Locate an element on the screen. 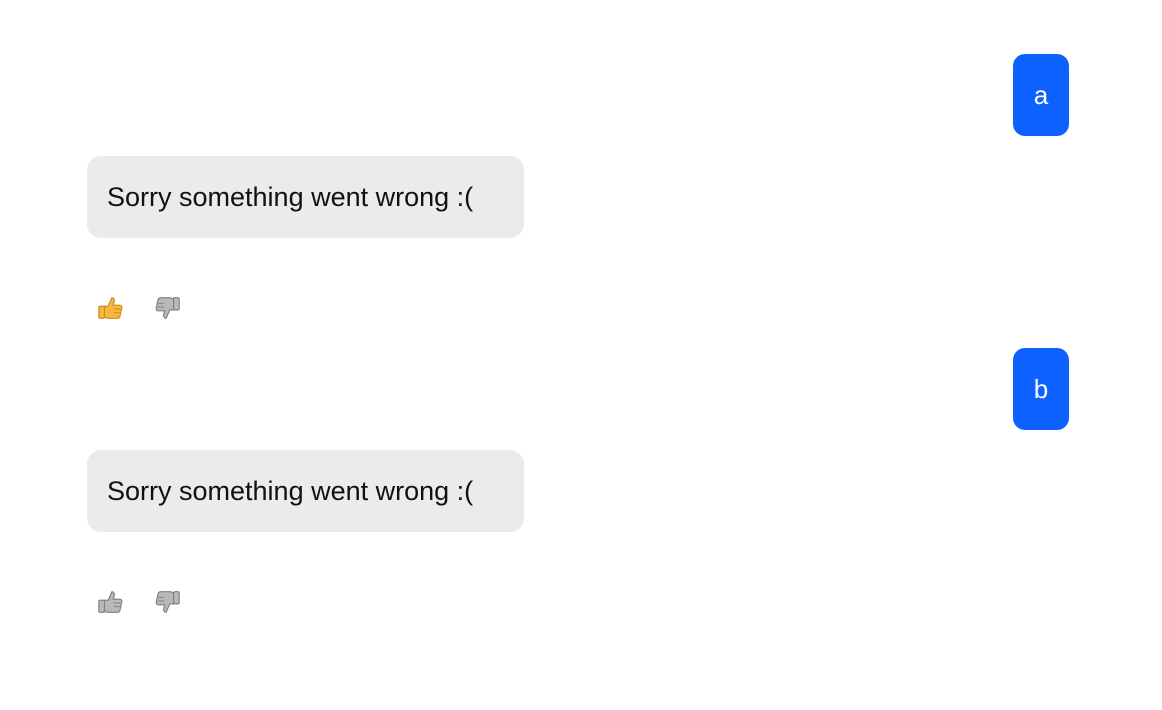  user-message-text: a is located at coordinates (1041, 94).